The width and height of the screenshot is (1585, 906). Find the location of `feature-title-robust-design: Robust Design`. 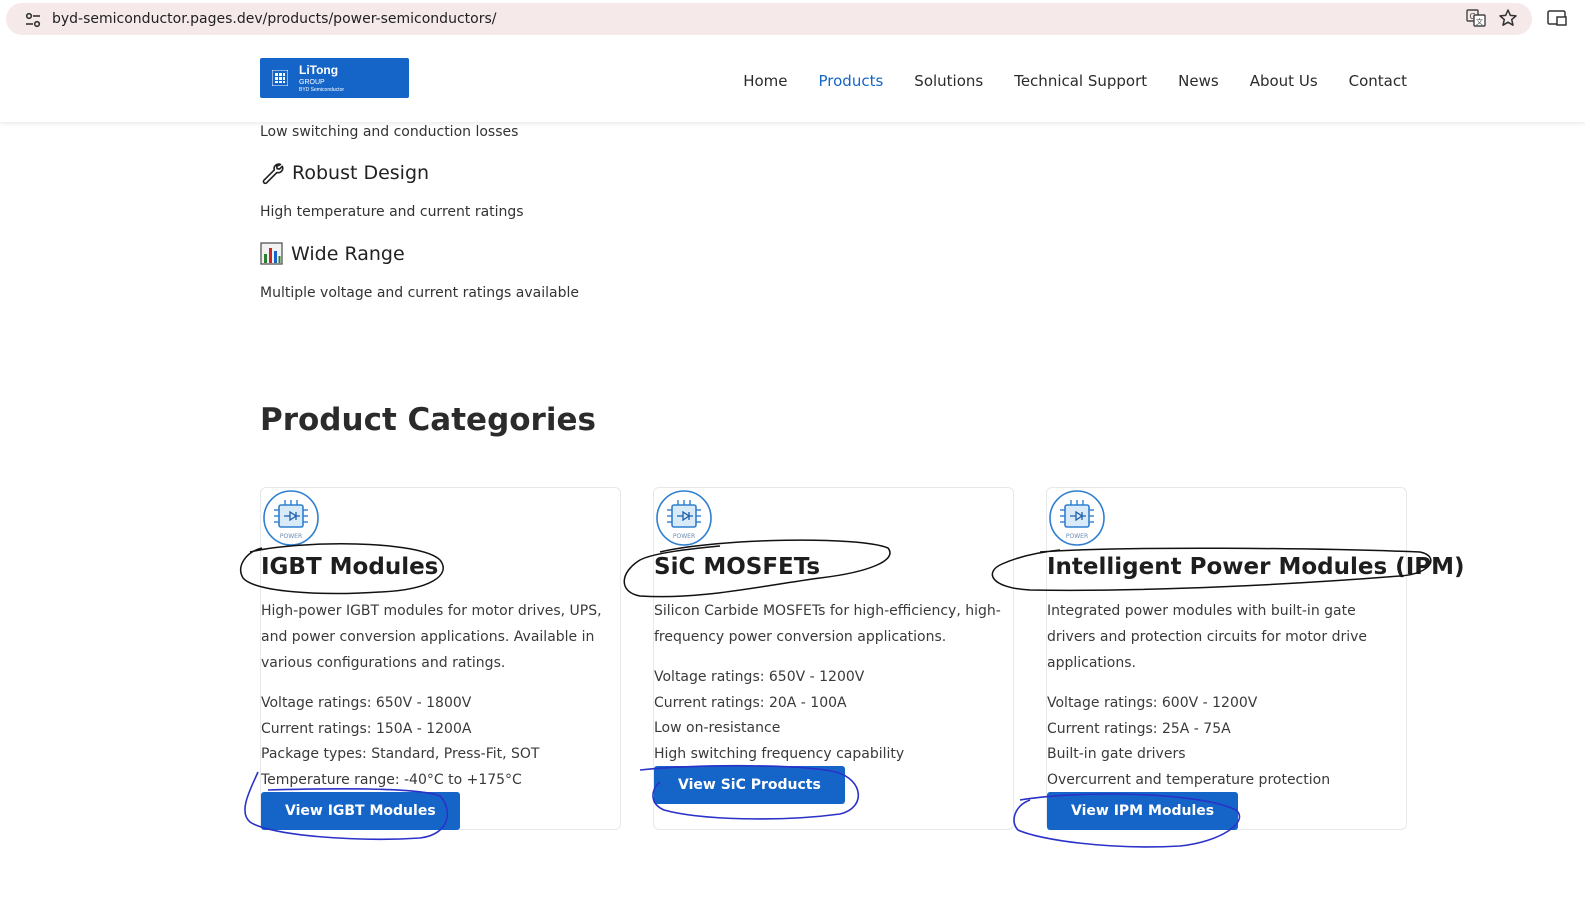

feature-title-robust-design: Robust Design is located at coordinates (344, 173).